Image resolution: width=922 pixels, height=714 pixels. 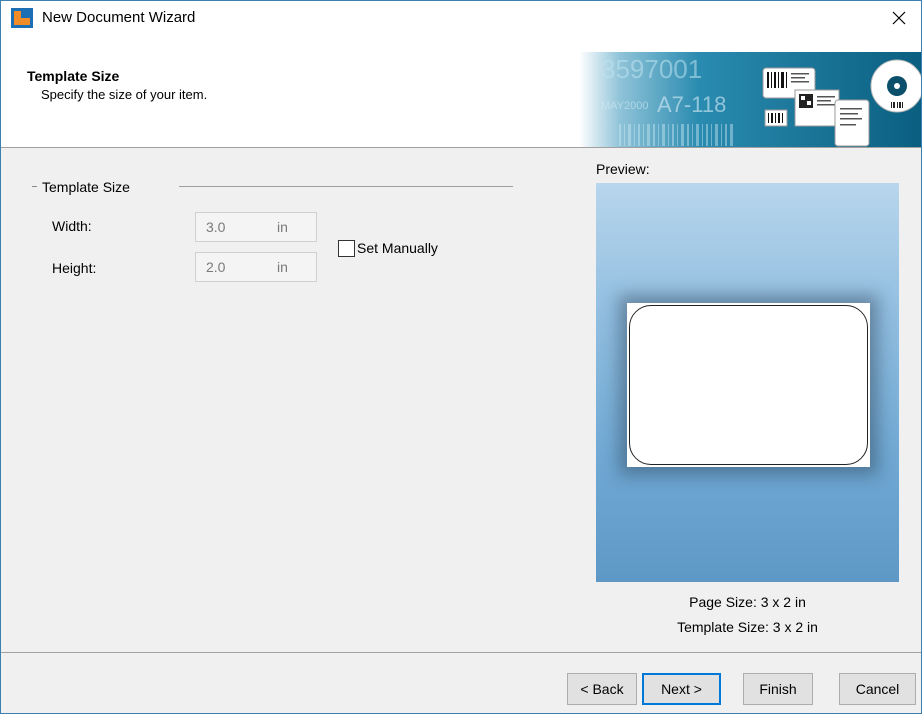 What do you see at coordinates (216, 267) in the screenshot?
I see `height-value: 2.0` at bounding box center [216, 267].